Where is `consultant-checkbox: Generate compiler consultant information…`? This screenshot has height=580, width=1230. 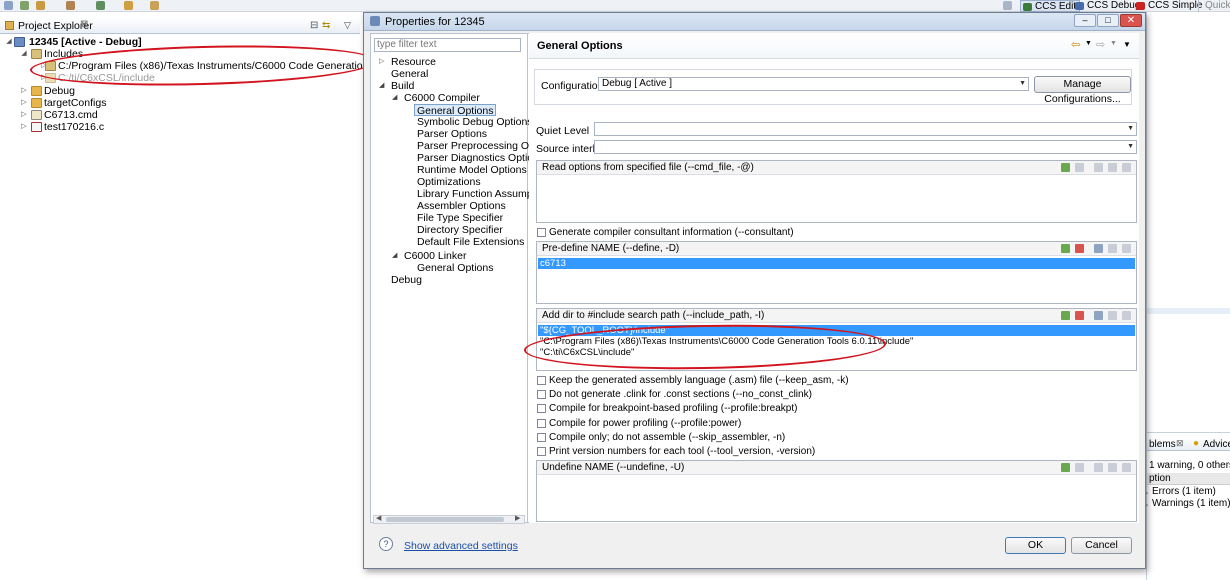
consultant-checkbox: Generate compiler consultant information… is located at coordinates (665, 233).